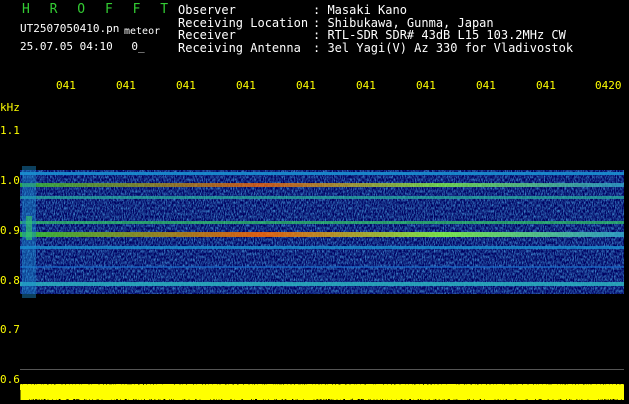  What do you see at coordinates (608, 85) in the screenshot?
I see `time-tick: 0420` at bounding box center [608, 85].